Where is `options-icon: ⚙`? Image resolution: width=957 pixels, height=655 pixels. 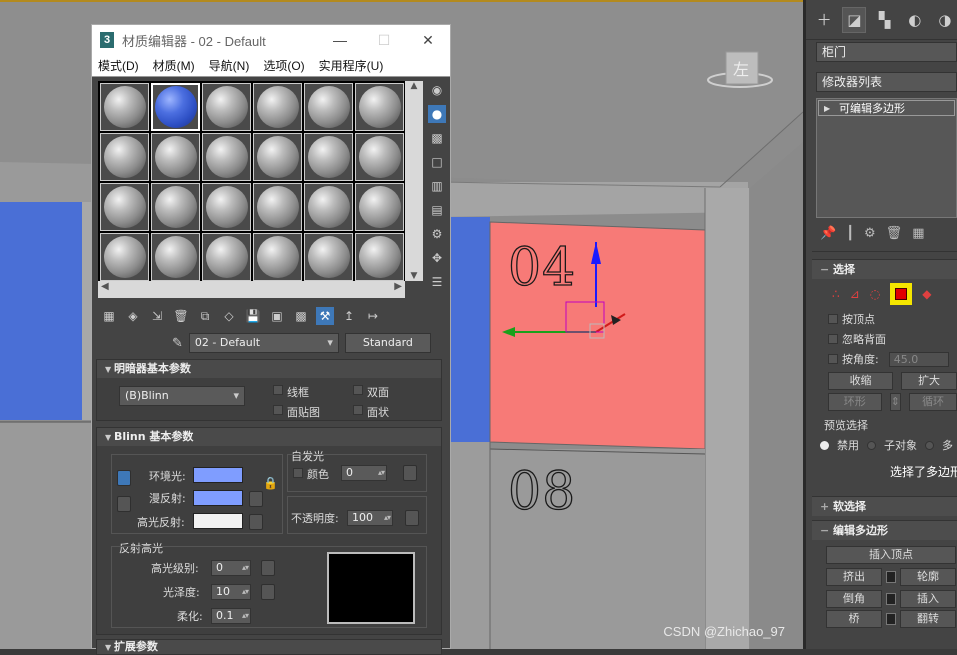 options-icon: ⚙ is located at coordinates (437, 234).